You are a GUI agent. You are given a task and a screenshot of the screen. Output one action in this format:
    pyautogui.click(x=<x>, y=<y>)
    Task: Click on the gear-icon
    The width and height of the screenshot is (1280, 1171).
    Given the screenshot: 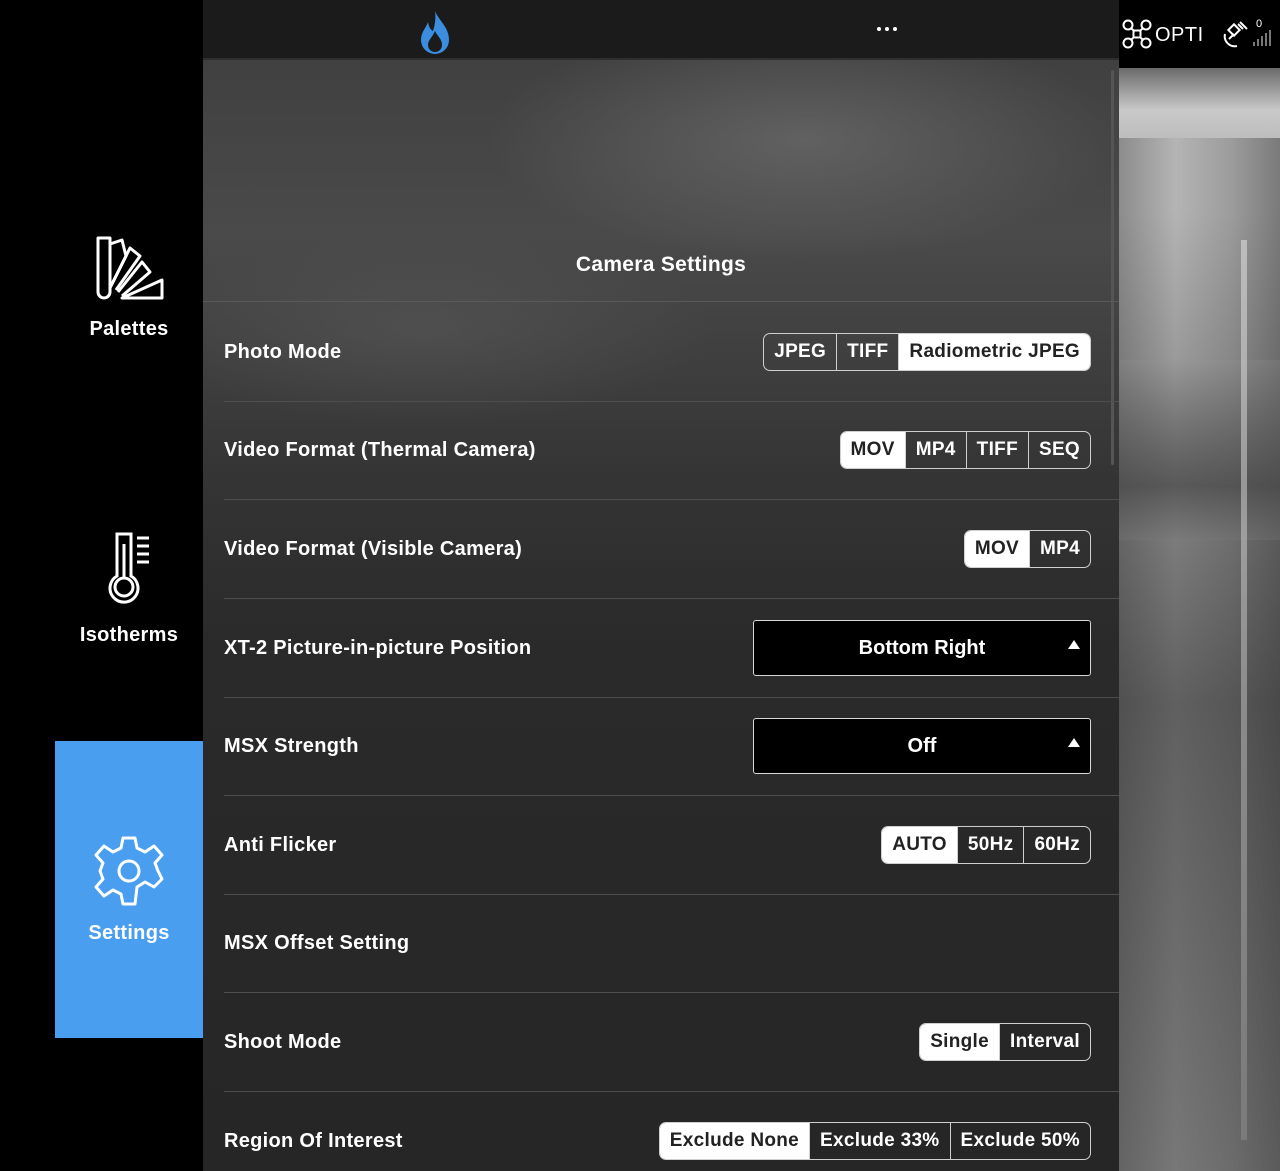 What is the action you would take?
    pyautogui.click(x=129, y=871)
    